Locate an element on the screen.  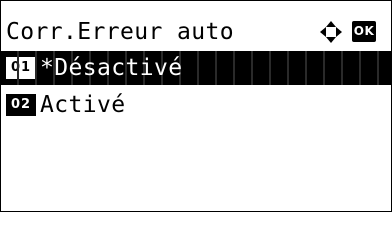
option-number-badge: 01 is located at coordinates (21, 68).